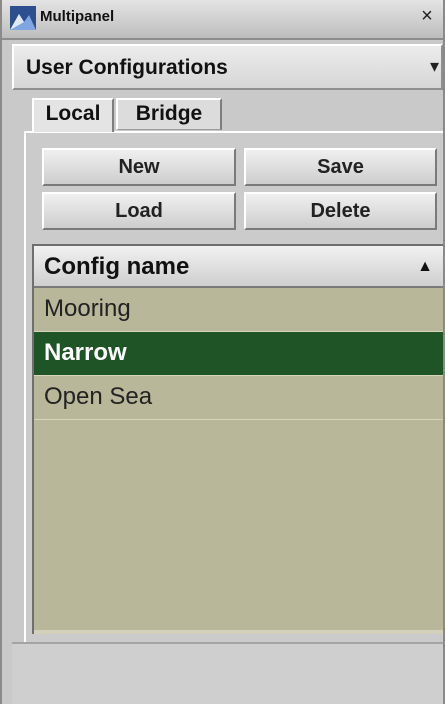 This screenshot has height=704, width=445. I want to click on list-item-mooring: Mooring, so click(238, 310).